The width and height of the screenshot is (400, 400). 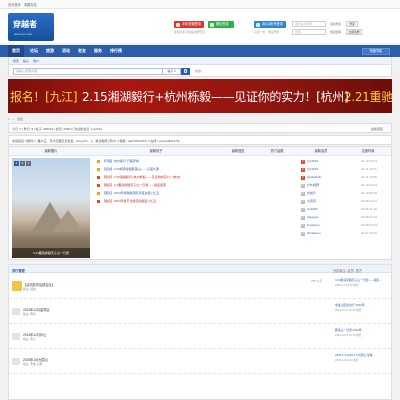 I want to click on quick-nav-button: 快捷导航, so click(x=376, y=51).